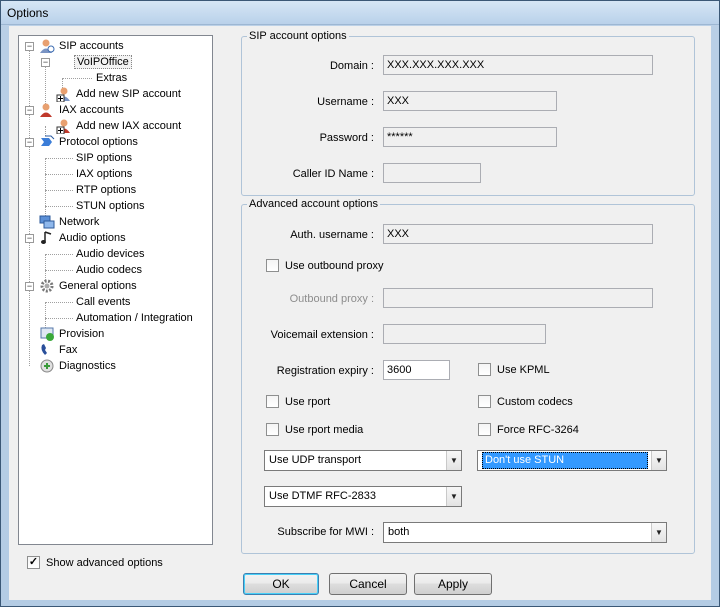 This screenshot has width=720, height=607. Describe the element at coordinates (111, 78) in the screenshot. I see `tree-item-extras: Extras` at that location.